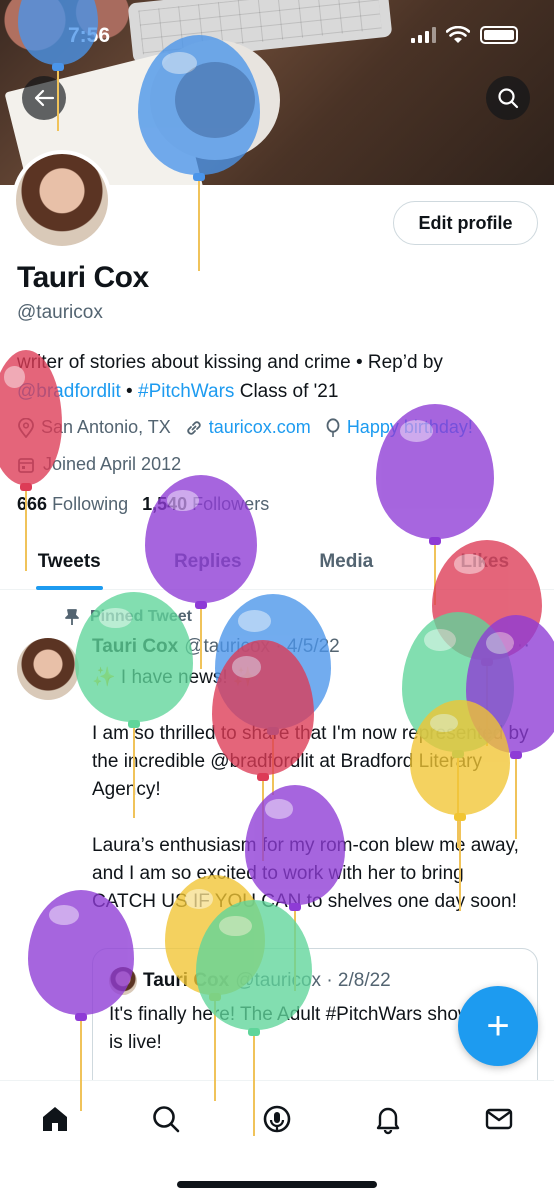 The height and width of the screenshot is (1200, 554). I want to click on followers-count: 1,540, so click(165, 504).